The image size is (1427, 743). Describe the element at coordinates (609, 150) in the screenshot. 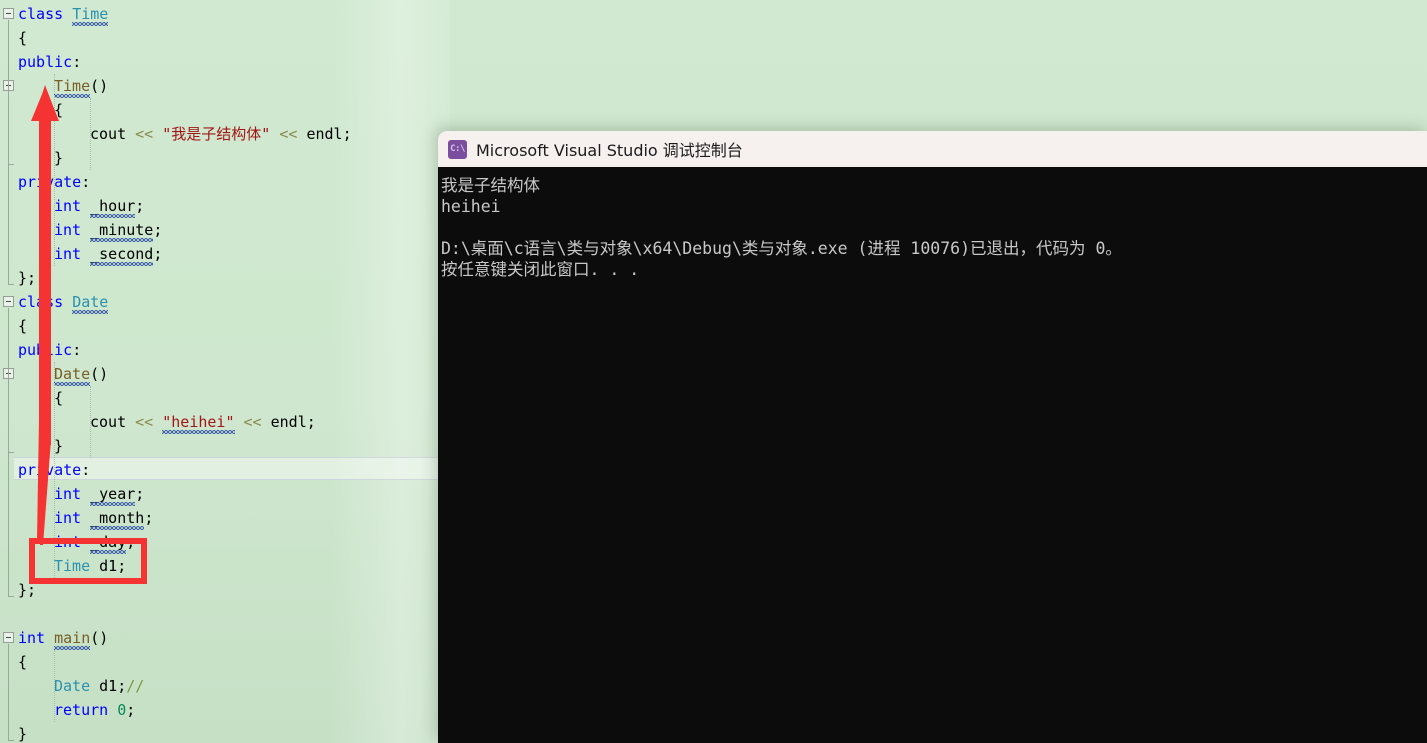

I see `console-title: Microsoft Visual Studio 调试控制台` at that location.